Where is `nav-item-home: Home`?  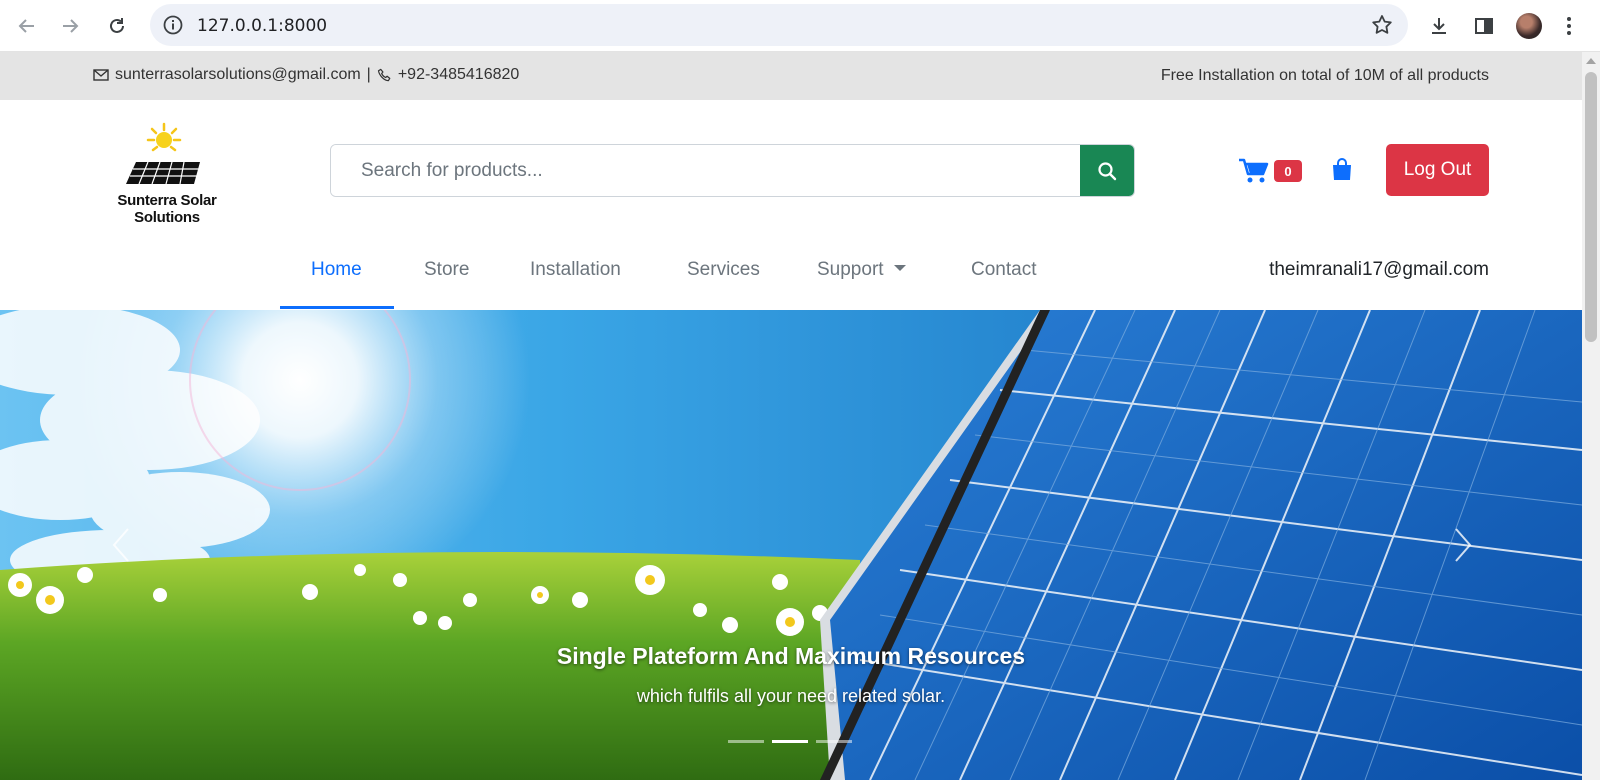
nav-item-home: Home is located at coordinates (336, 270).